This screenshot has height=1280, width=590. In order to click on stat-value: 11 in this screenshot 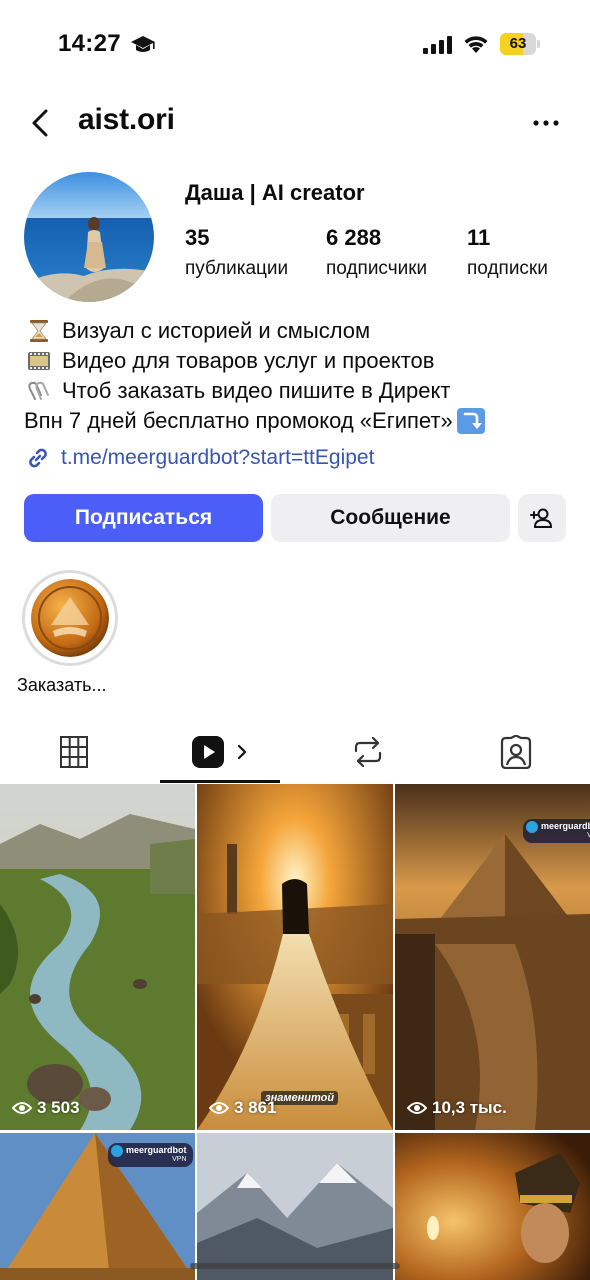, I will do `click(479, 237)`.